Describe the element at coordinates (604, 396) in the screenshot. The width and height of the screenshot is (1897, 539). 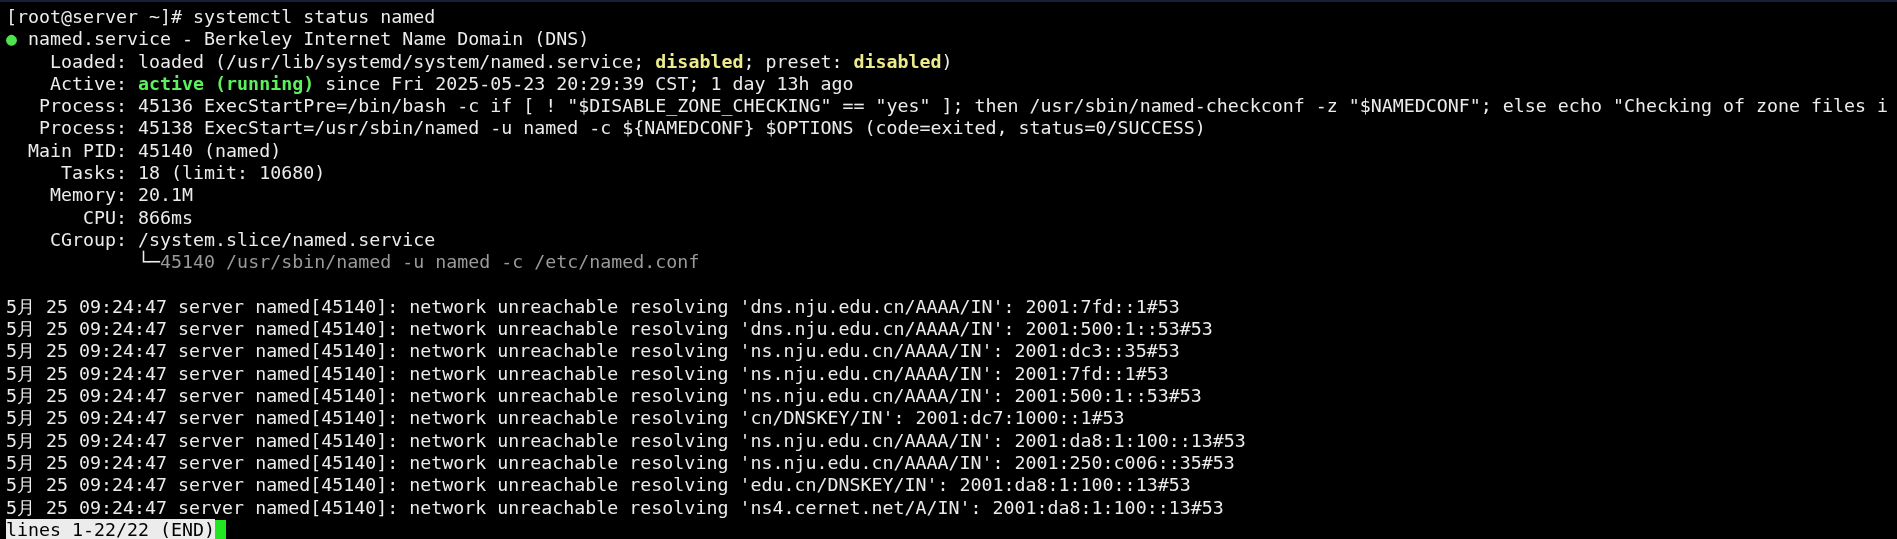
I see `log-line: 5月 25 09:24:47 server named[45140]: network unreachable resolving 'ns.nju.edu.cn/AAAA/IN': 2001:500:1::53#53` at that location.